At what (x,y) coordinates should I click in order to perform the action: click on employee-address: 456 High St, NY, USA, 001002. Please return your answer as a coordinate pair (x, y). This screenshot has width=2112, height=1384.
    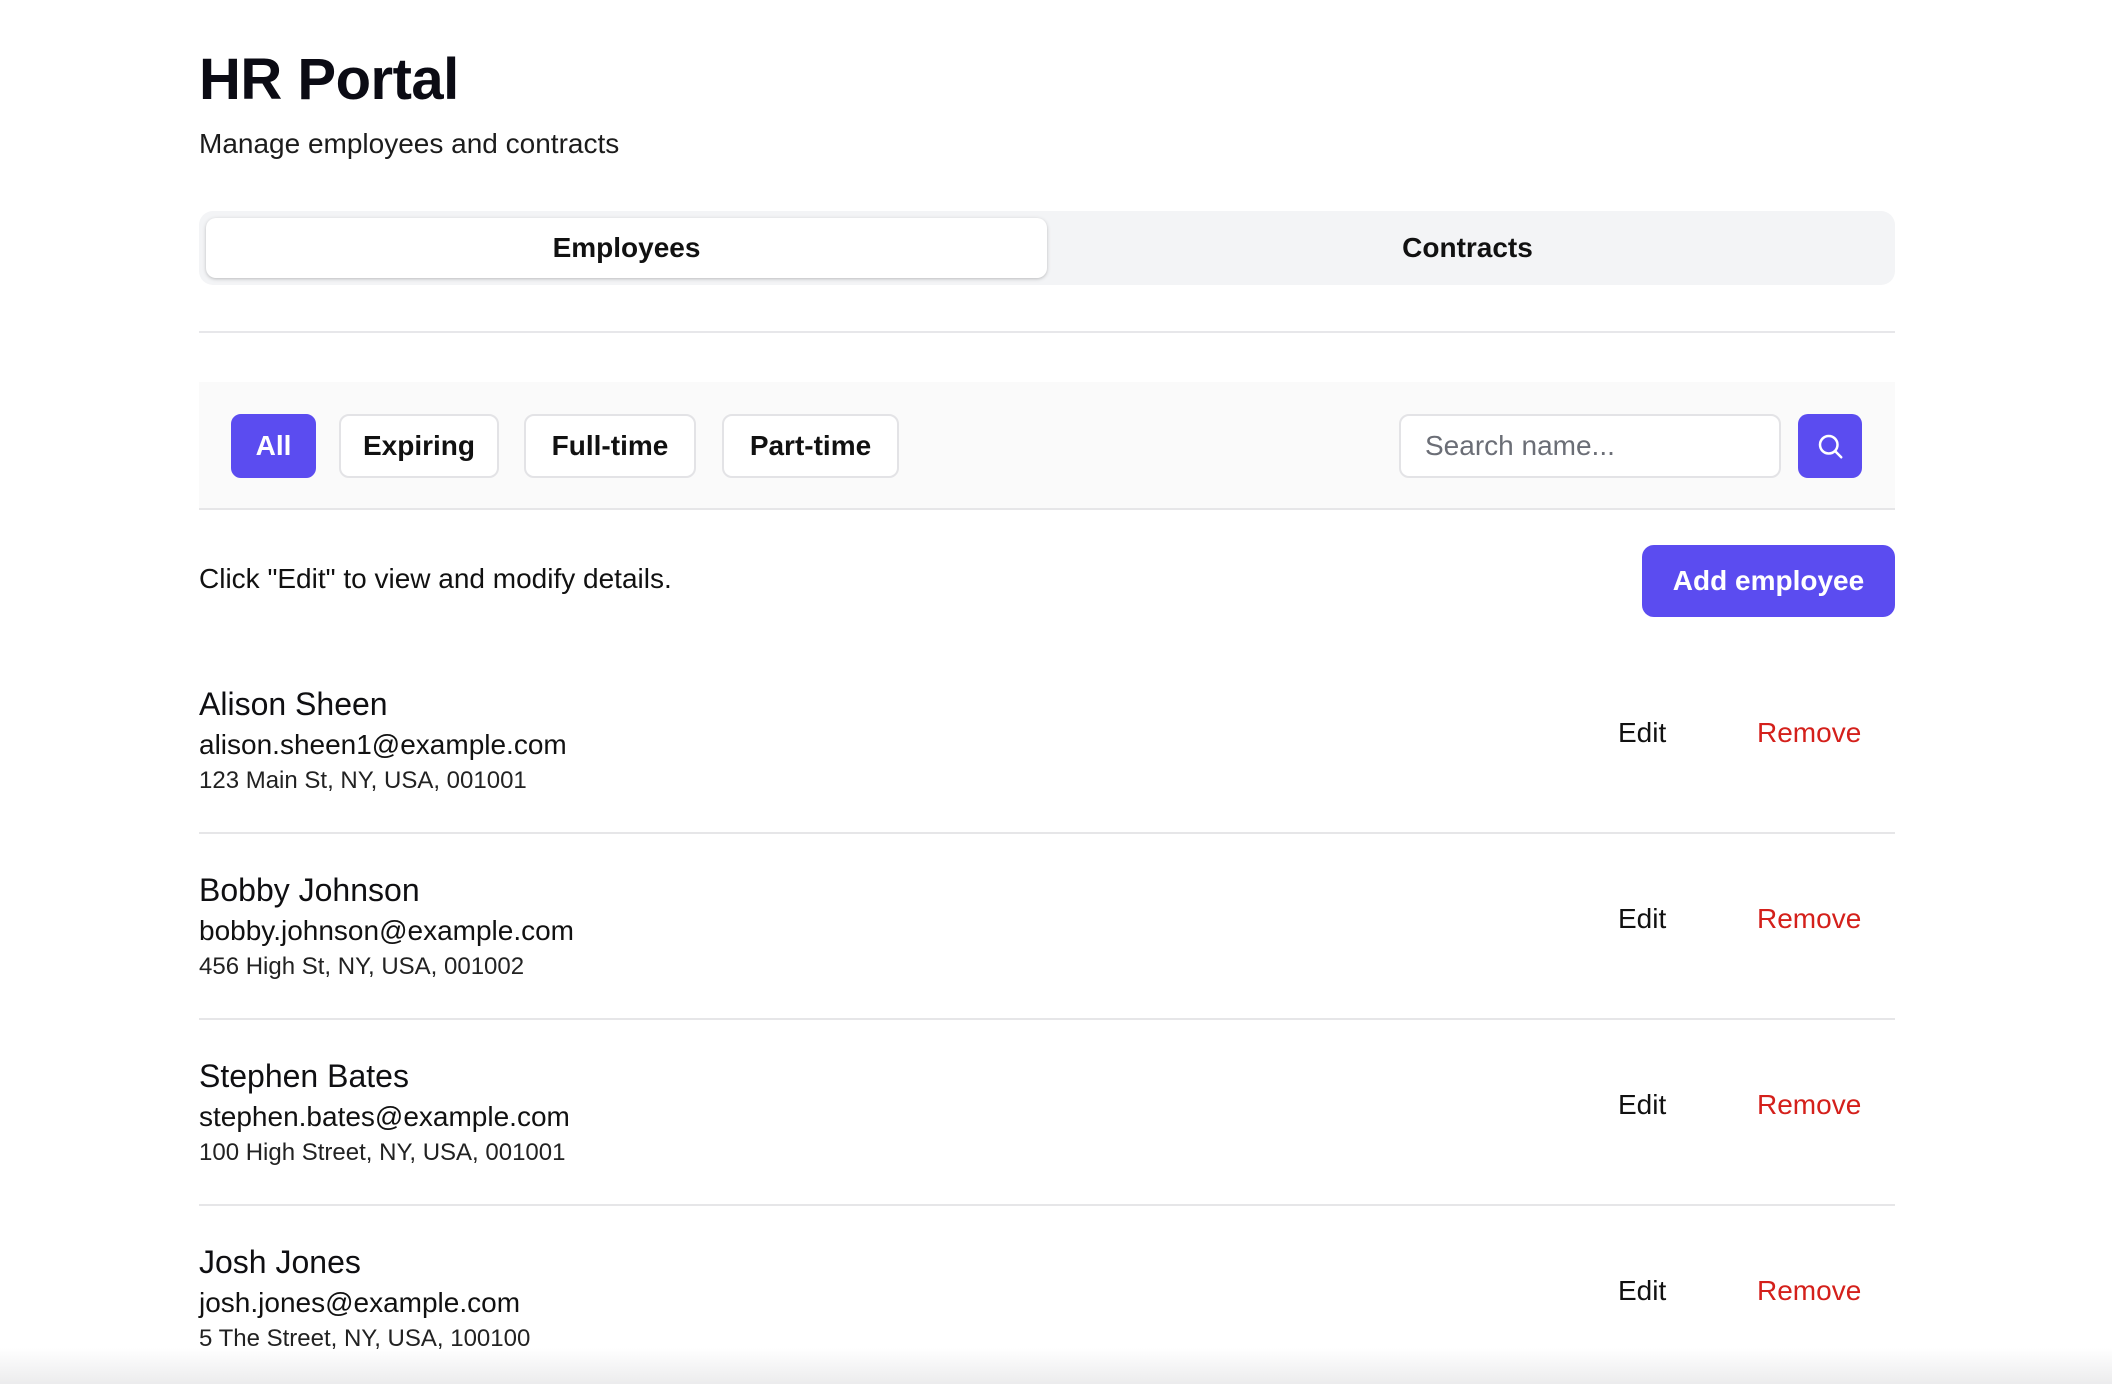
    Looking at the image, I should click on (362, 966).